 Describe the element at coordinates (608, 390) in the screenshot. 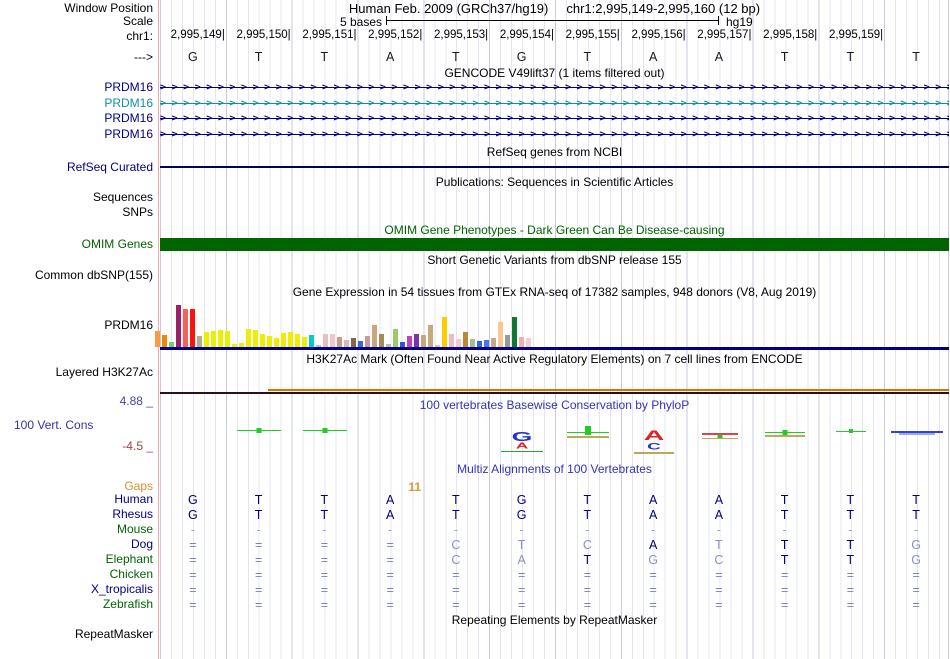

I see `h3k27ac-signal-orange` at that location.